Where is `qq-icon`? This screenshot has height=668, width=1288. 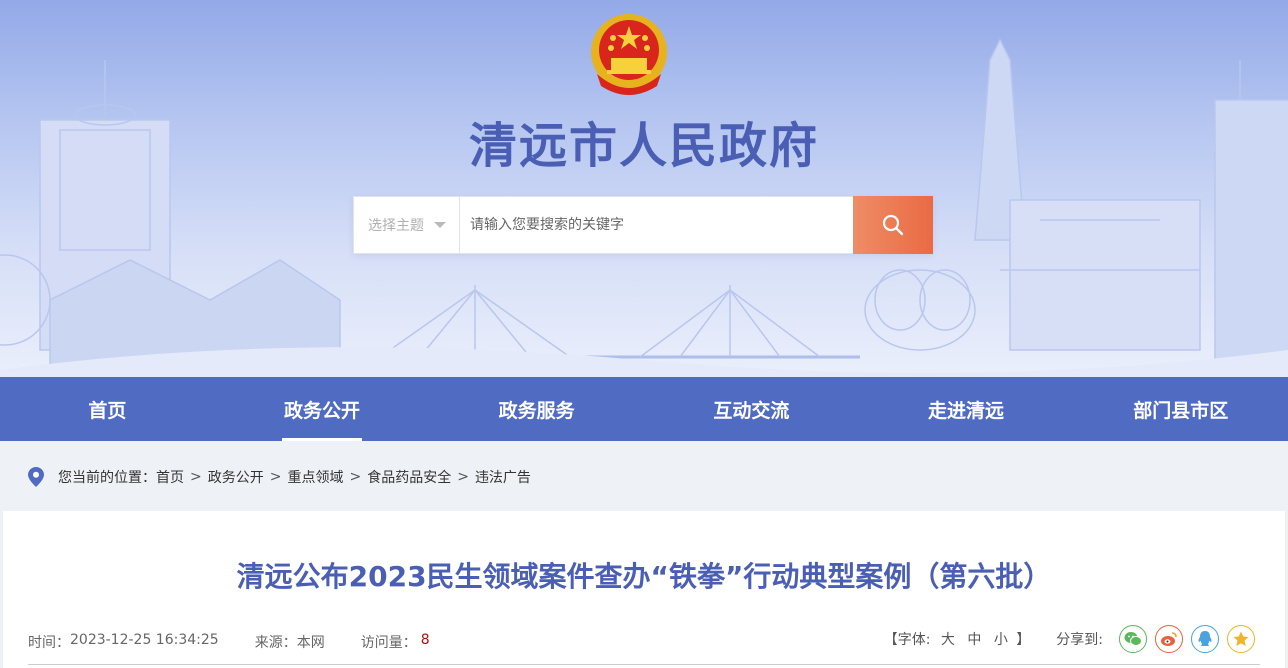 qq-icon is located at coordinates (1205, 638).